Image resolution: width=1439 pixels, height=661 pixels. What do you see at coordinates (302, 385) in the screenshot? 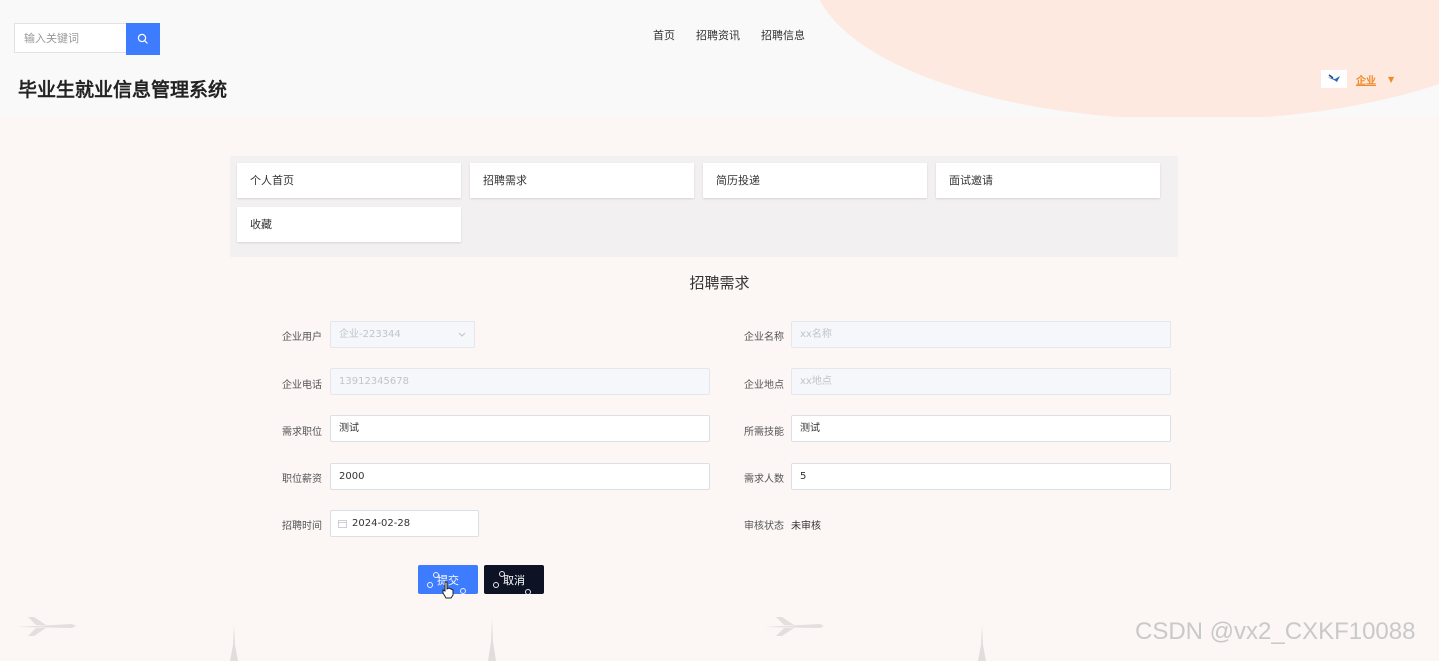
I see `company-phone-label: 企业电话` at bounding box center [302, 385].